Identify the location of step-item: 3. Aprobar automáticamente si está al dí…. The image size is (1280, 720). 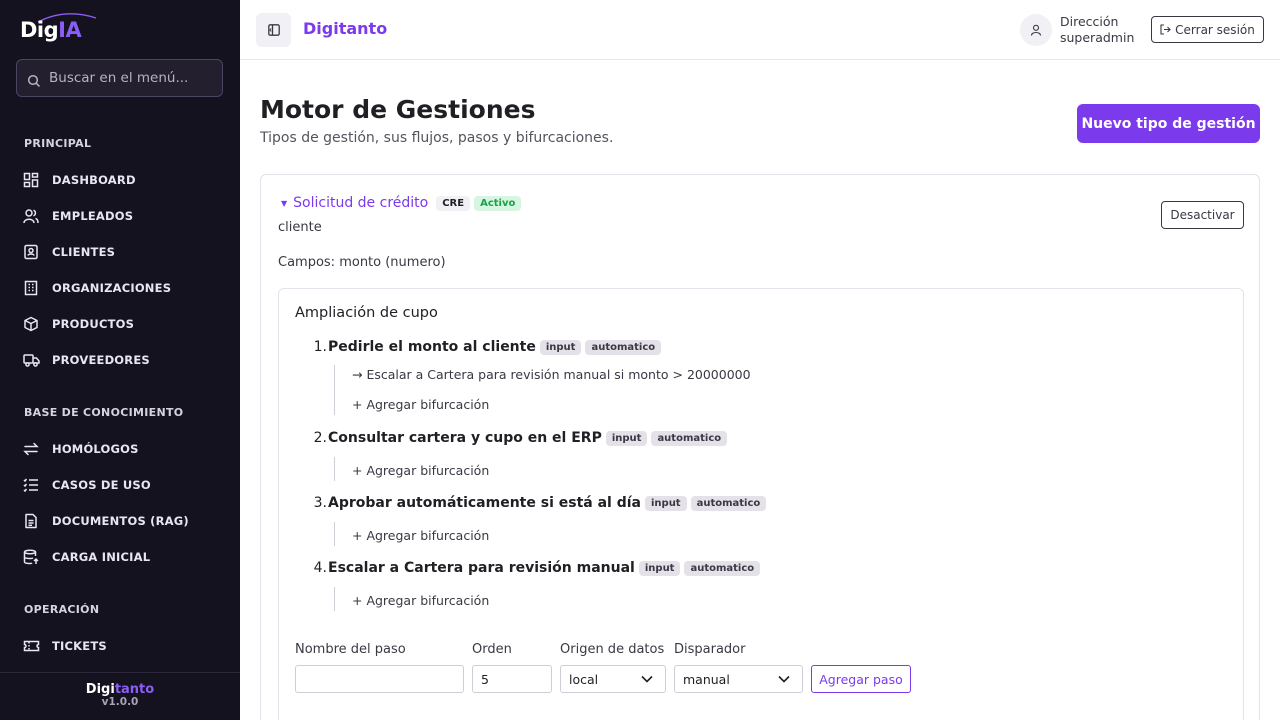
(523, 503).